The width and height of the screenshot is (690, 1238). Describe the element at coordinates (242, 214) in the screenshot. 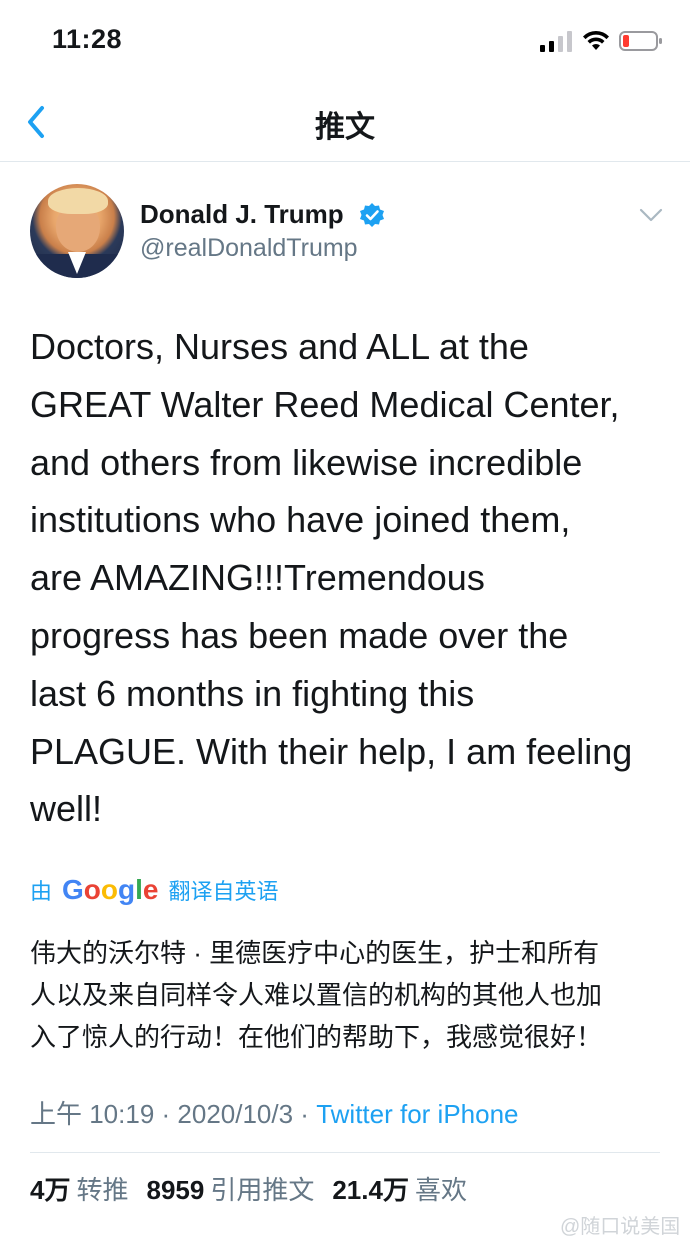

I see `author-display-name: Donald J. Trump` at that location.